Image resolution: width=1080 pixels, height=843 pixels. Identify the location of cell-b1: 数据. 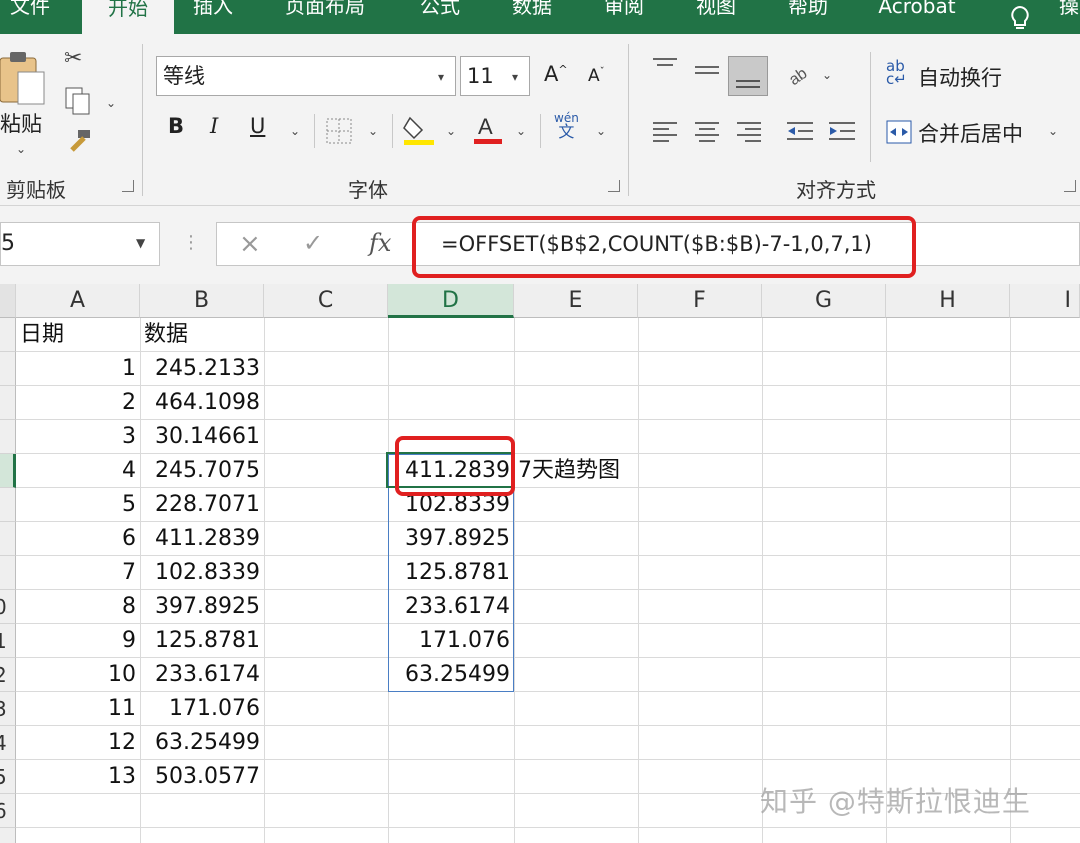
(166, 335).